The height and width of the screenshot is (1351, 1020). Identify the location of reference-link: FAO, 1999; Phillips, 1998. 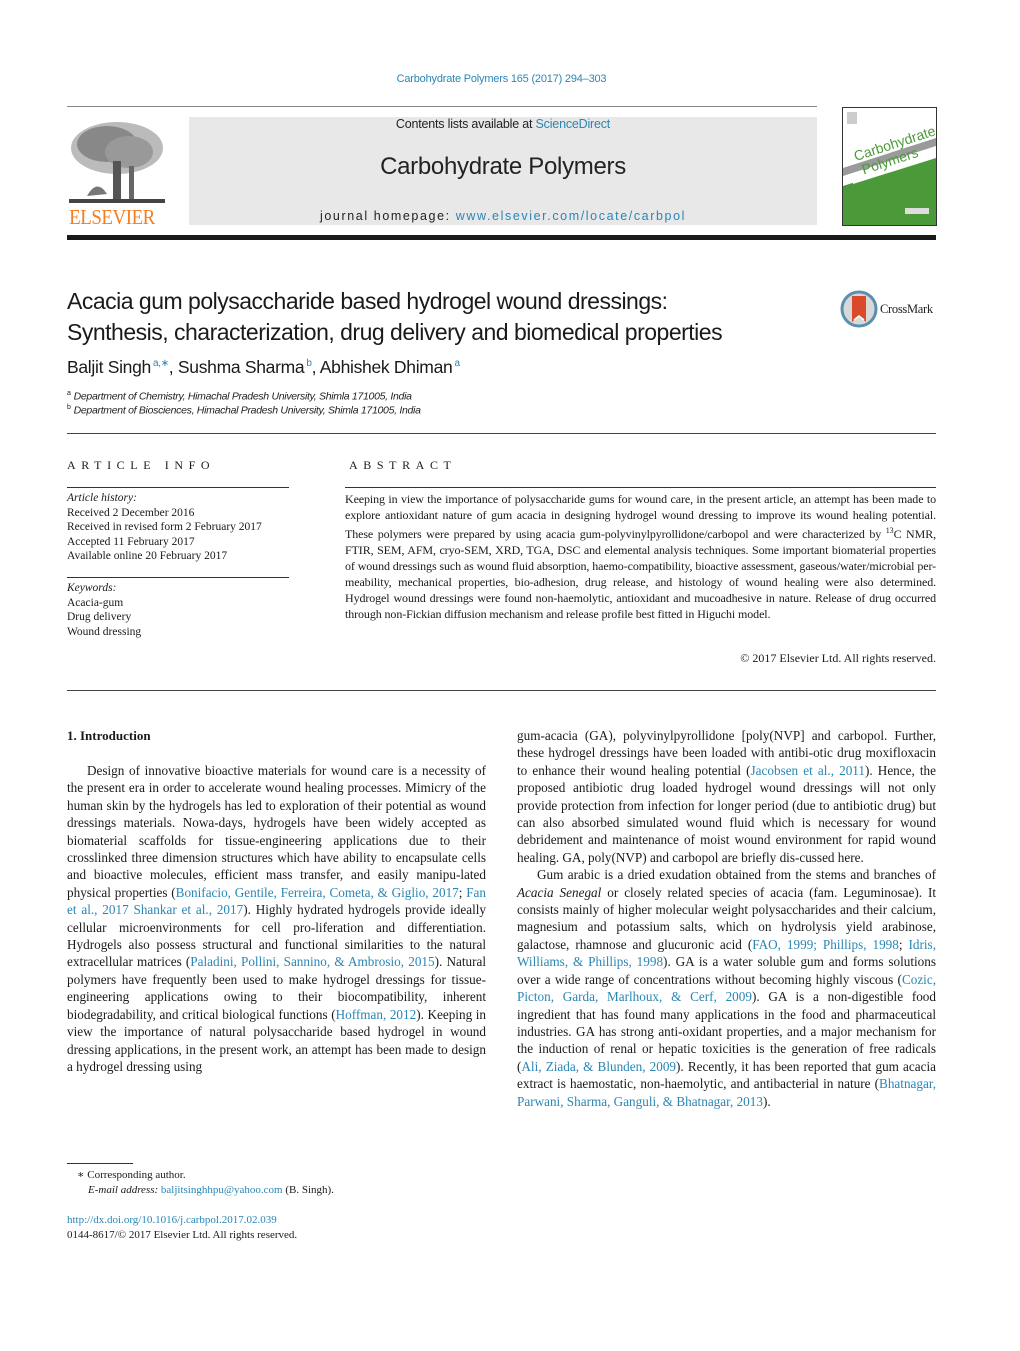
(825, 944).